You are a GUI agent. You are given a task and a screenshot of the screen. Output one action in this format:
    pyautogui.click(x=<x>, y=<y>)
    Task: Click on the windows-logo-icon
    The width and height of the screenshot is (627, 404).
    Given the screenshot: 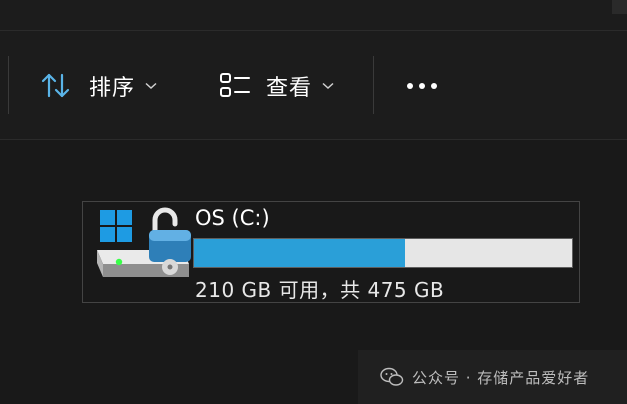 What is the action you would take?
    pyautogui.click(x=116, y=226)
    